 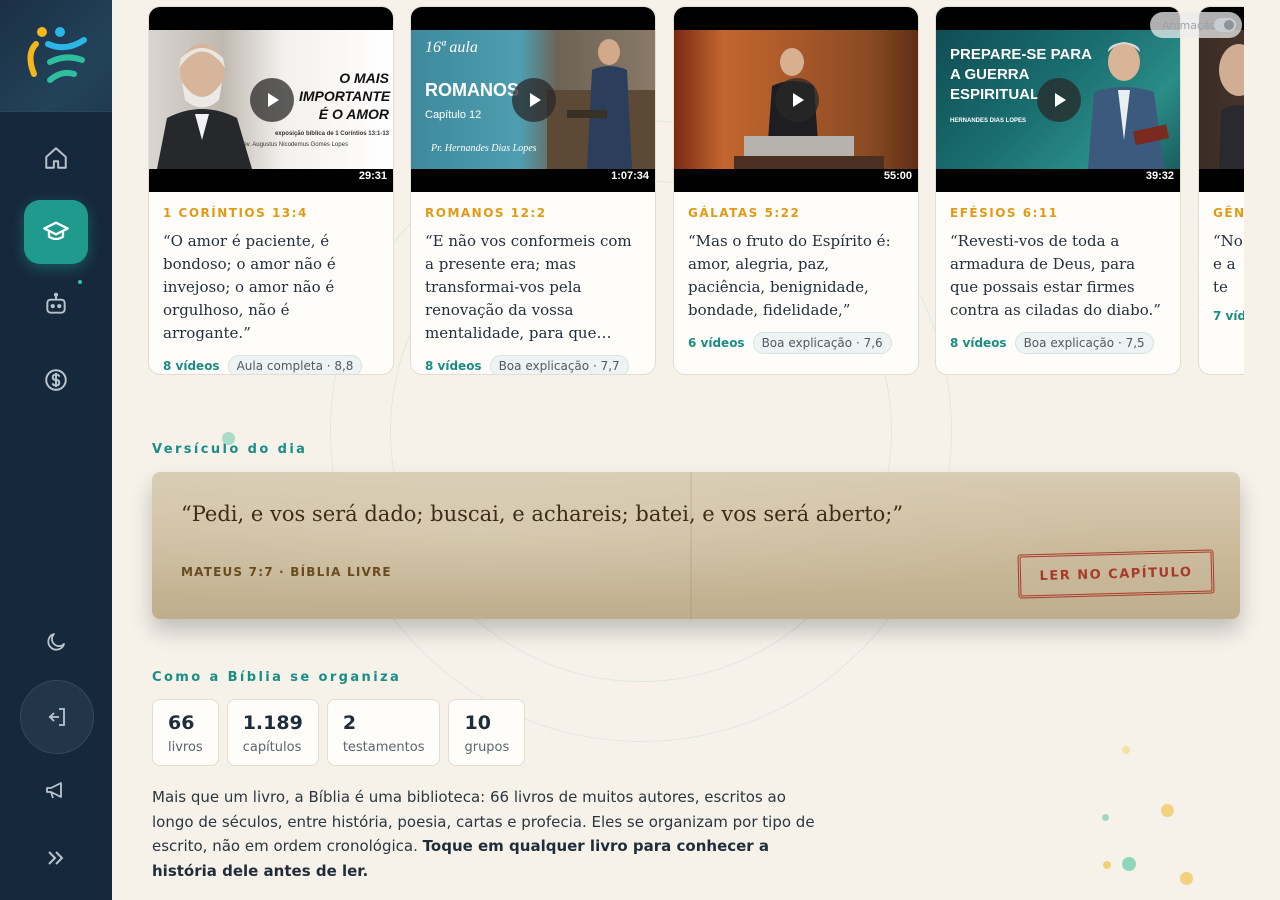 I want to click on video-duration: 39:32, so click(x=1159, y=176).